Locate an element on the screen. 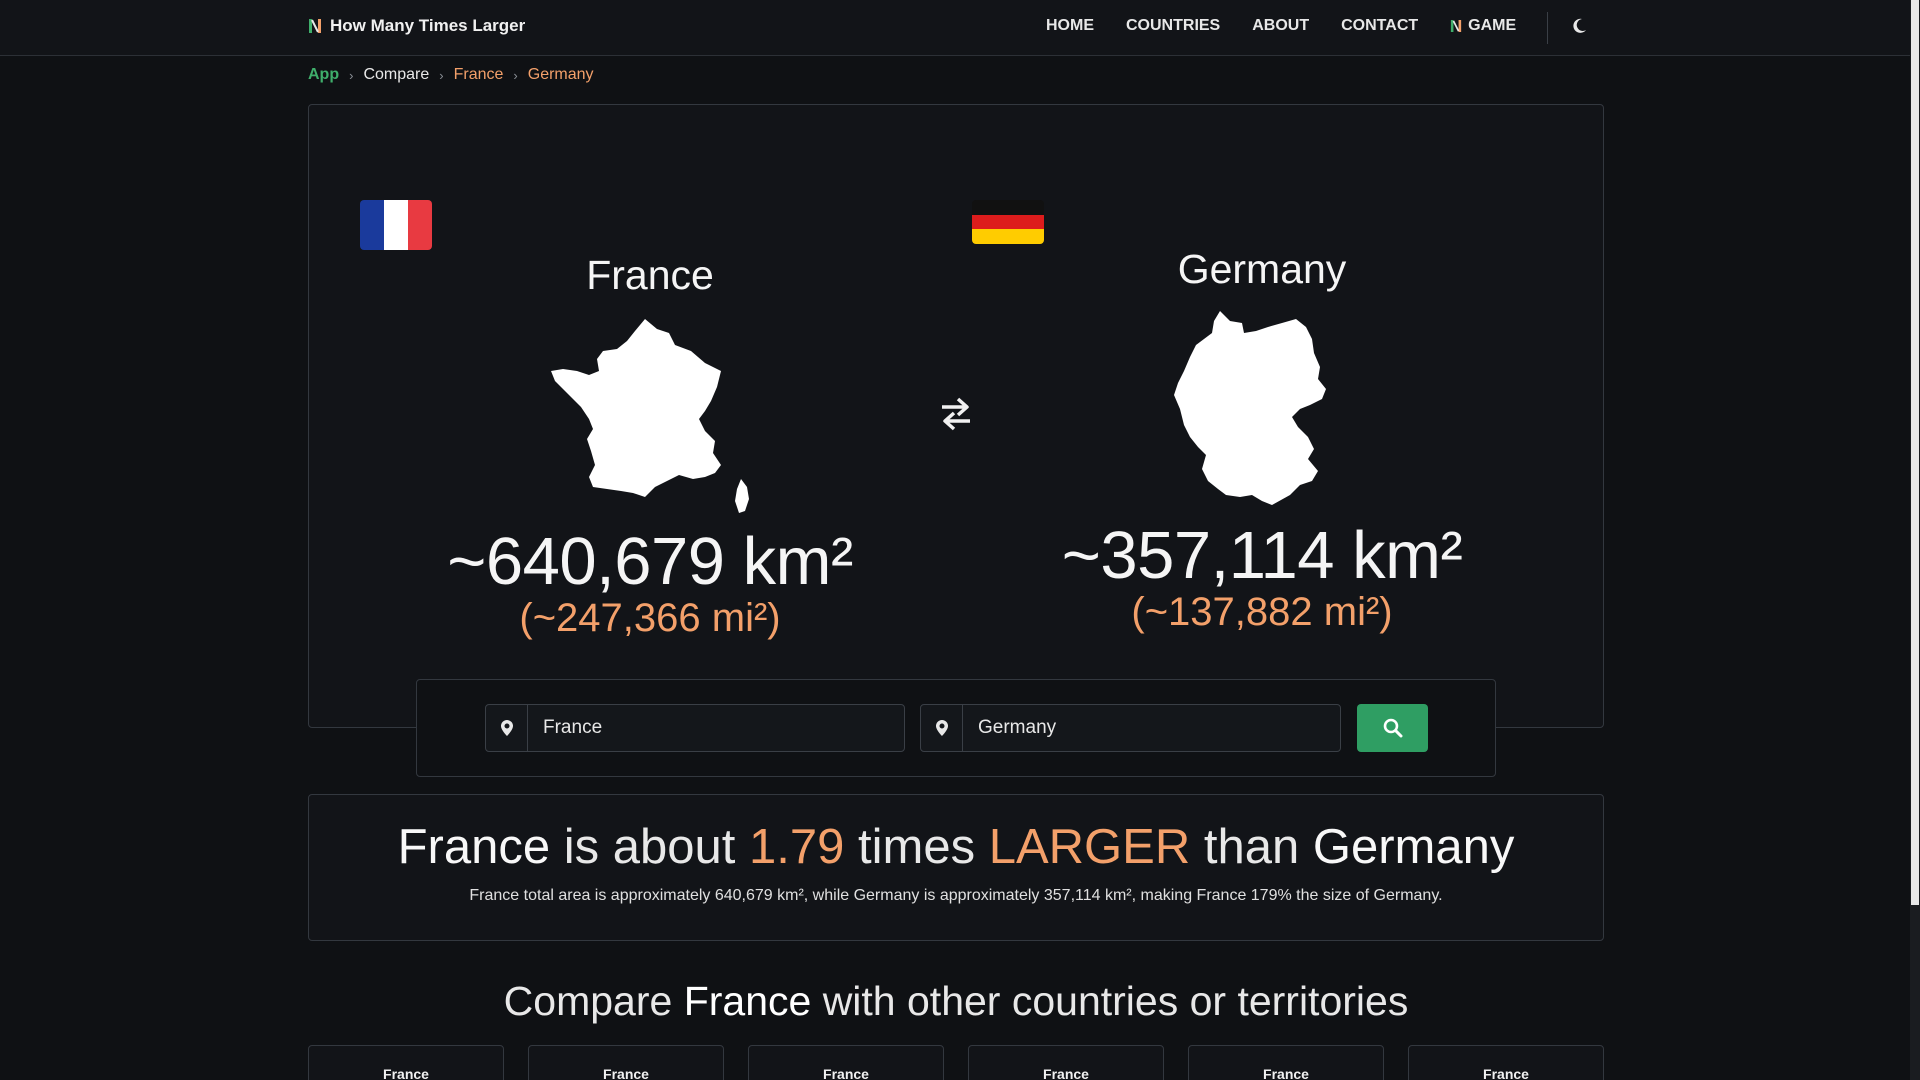  country1-input is located at coordinates (716, 728).